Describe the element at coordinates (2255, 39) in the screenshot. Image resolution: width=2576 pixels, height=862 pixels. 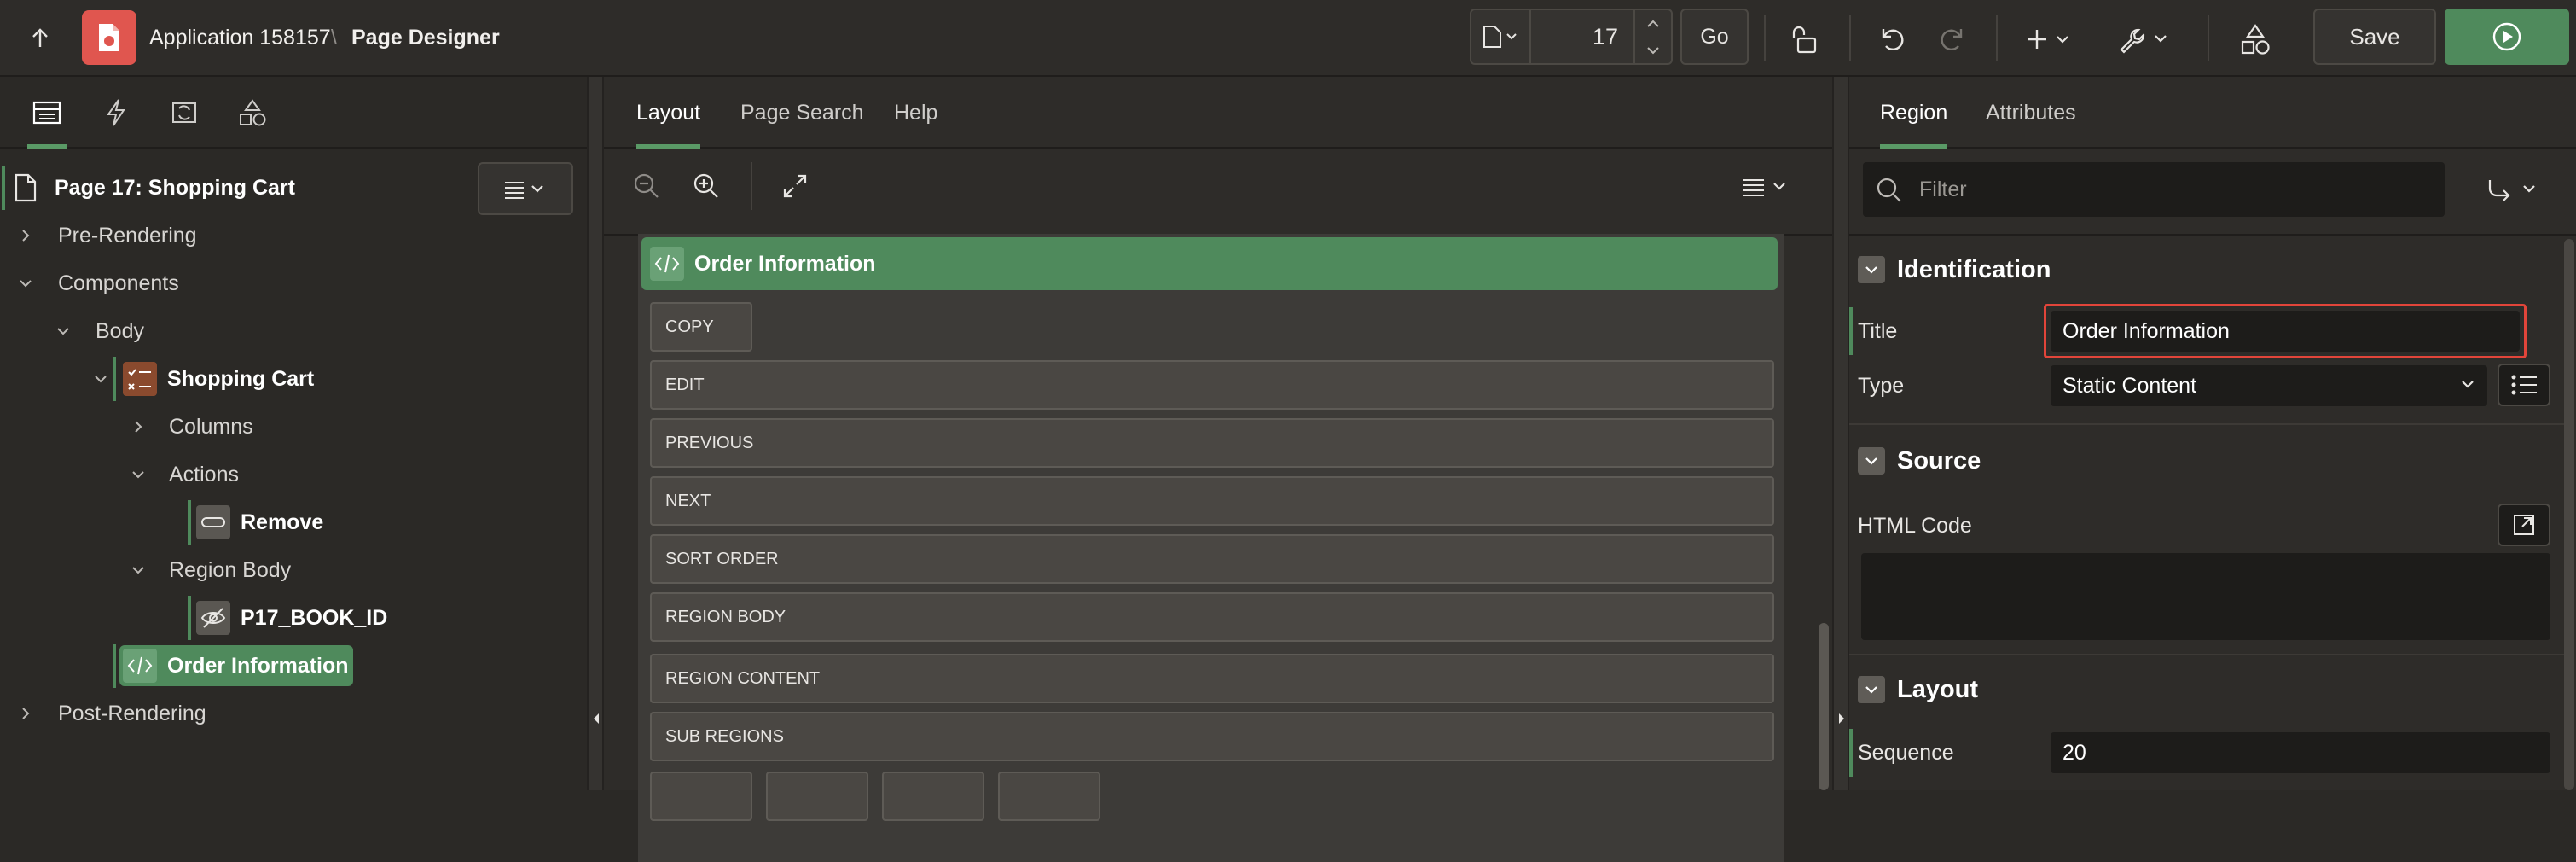
I see `shared-components-icon` at that location.